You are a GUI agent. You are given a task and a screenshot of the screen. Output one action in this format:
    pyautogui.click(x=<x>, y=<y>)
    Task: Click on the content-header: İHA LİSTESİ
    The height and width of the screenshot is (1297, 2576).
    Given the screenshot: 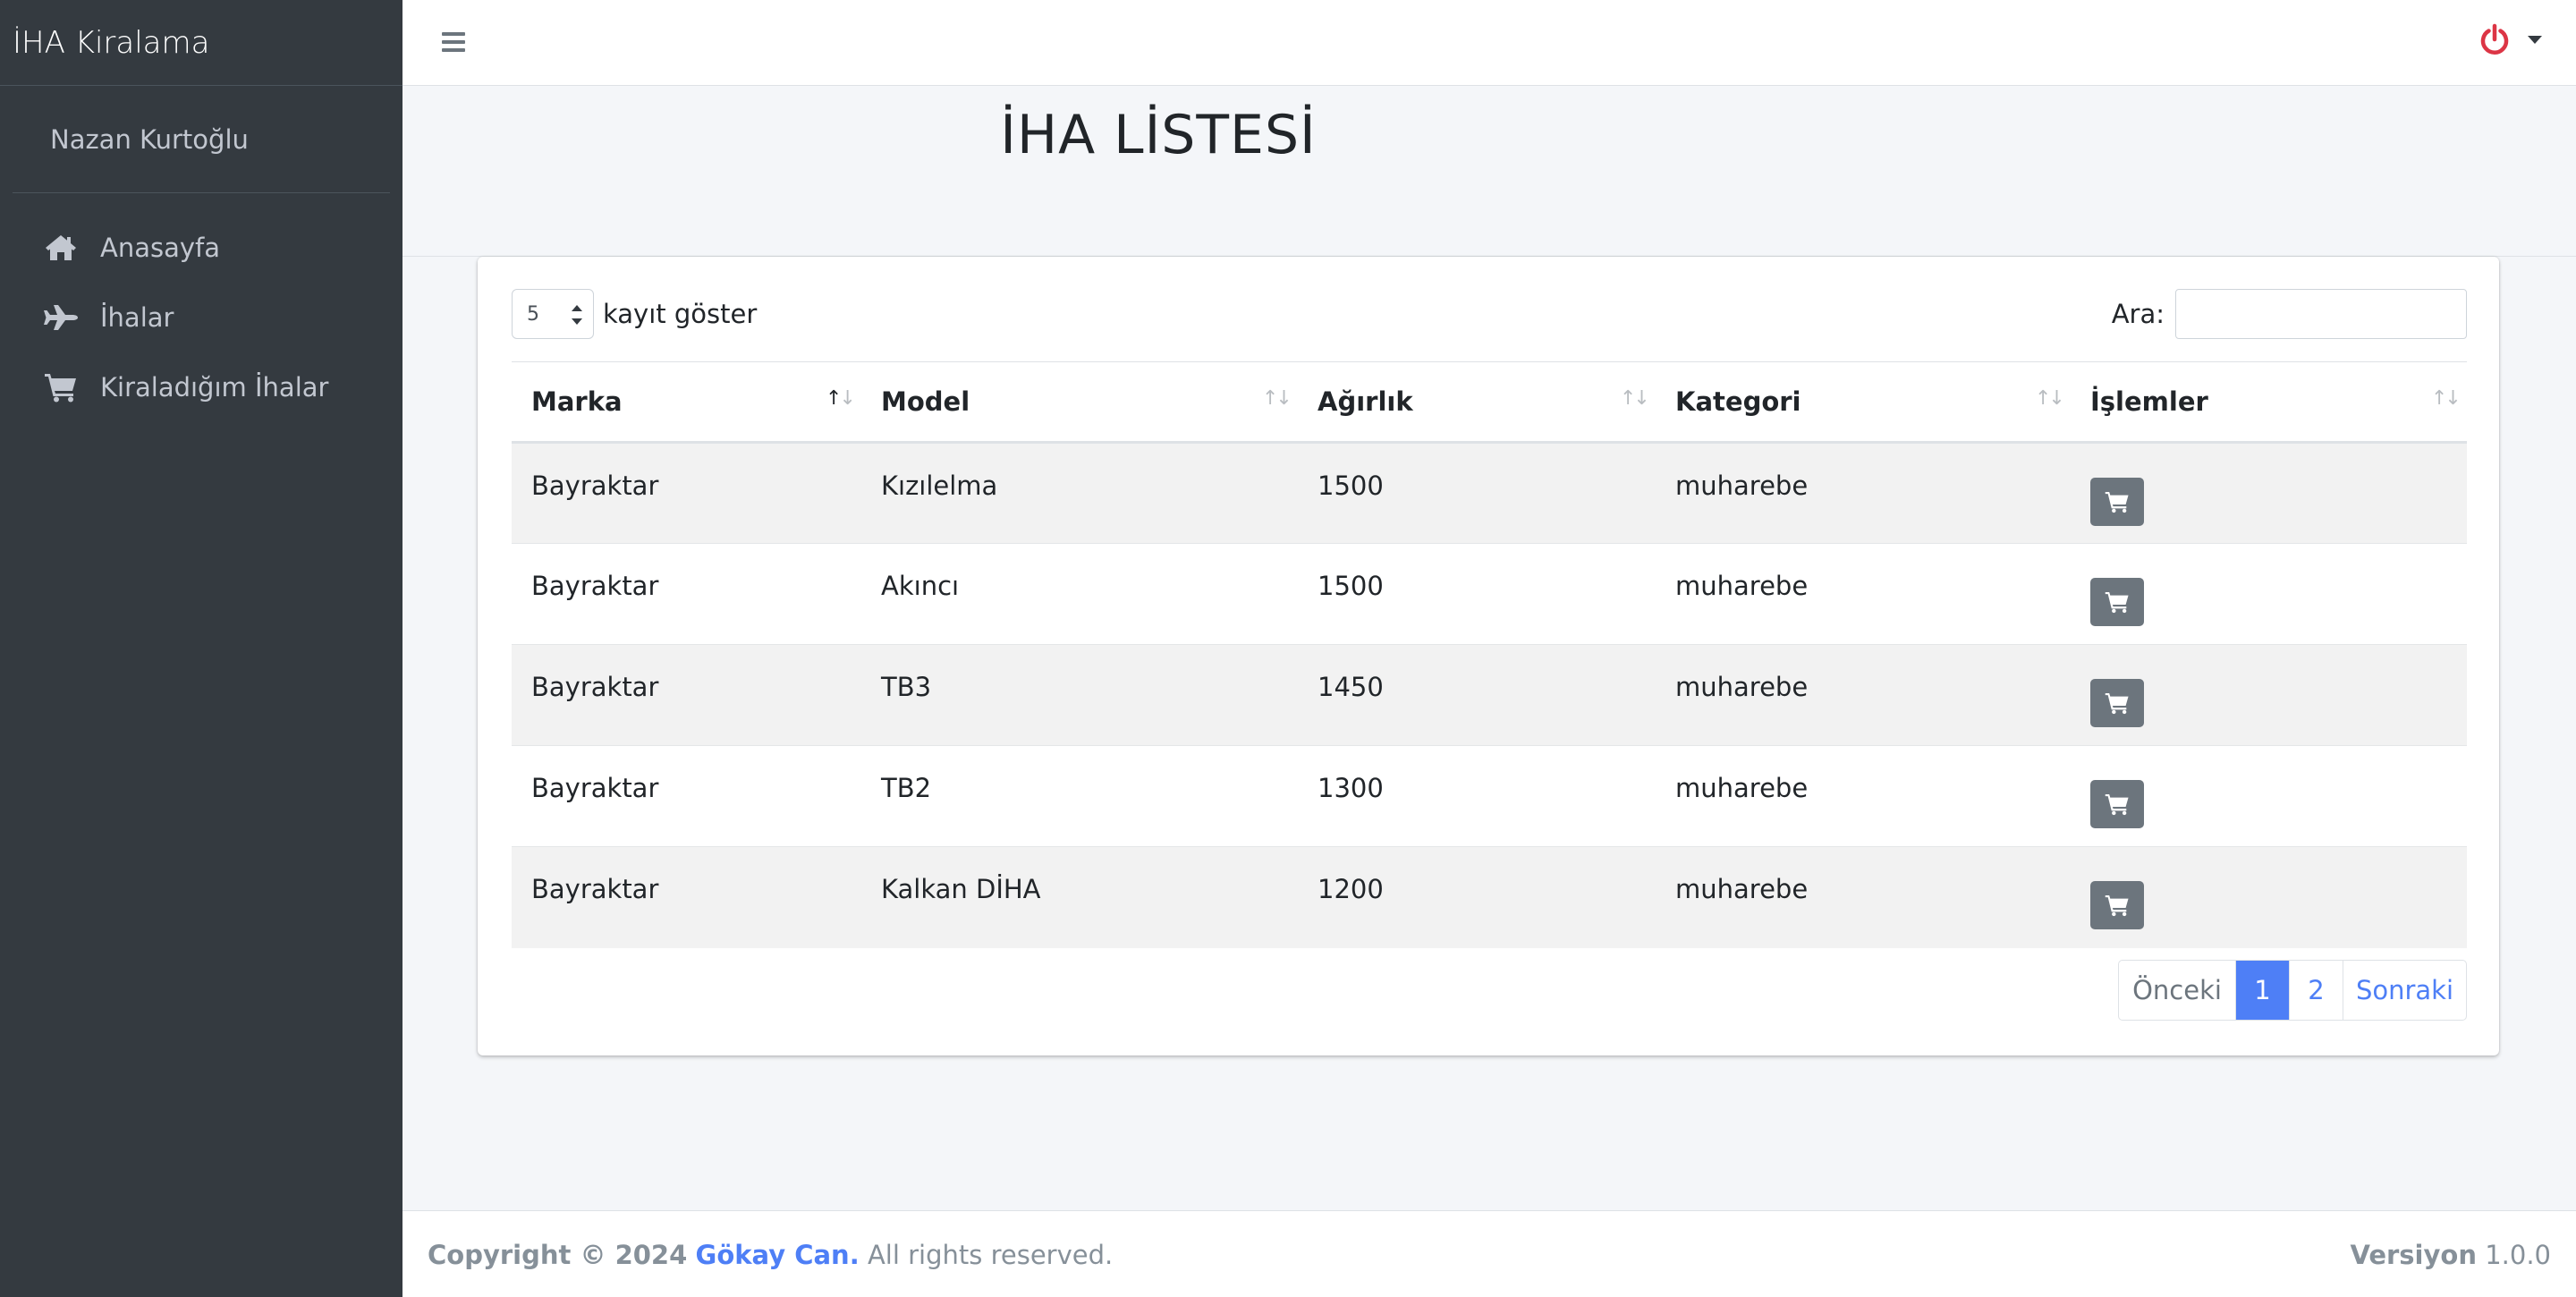 What is the action you would take?
    pyautogui.click(x=1489, y=171)
    